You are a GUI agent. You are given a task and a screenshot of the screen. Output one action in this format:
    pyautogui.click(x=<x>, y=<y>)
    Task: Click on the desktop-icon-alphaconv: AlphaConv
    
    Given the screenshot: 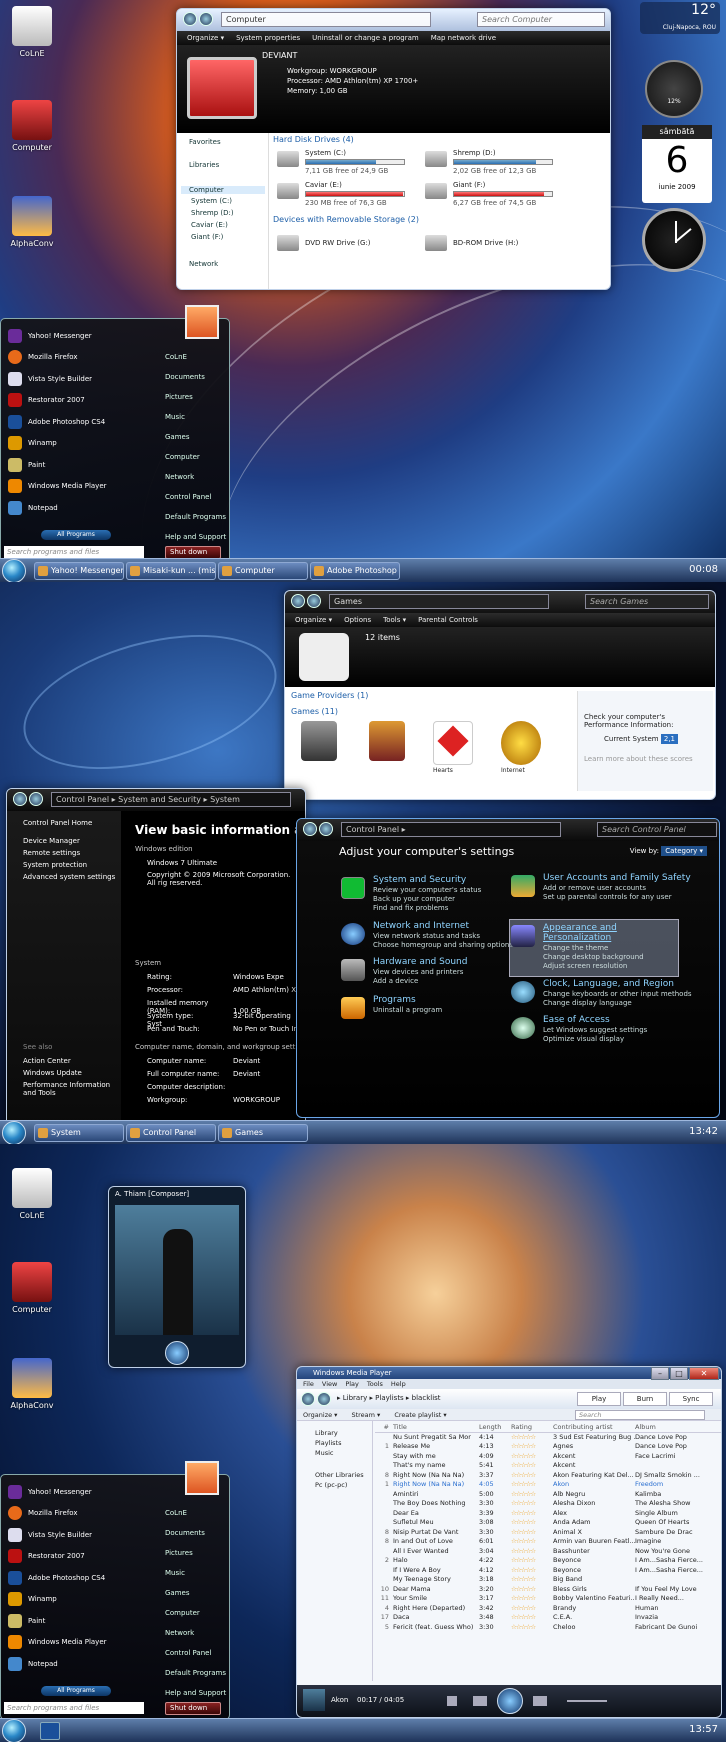 What is the action you would take?
    pyautogui.click(x=32, y=222)
    